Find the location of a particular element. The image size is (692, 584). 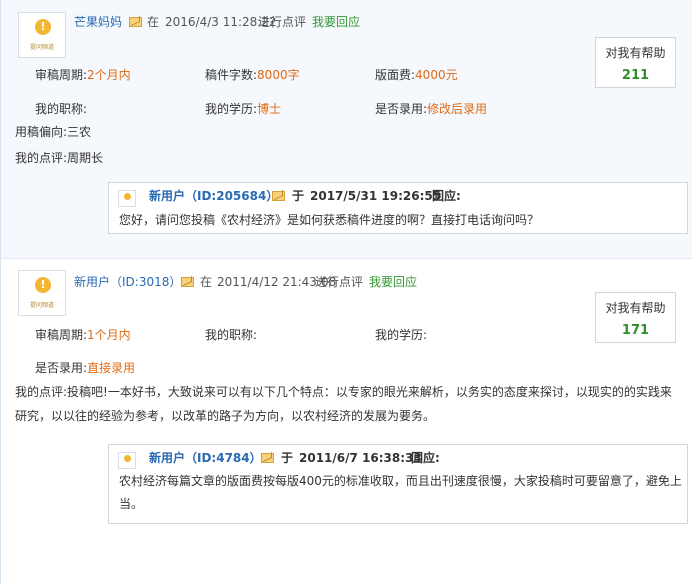

comment-text: 周期长 is located at coordinates (85, 158).